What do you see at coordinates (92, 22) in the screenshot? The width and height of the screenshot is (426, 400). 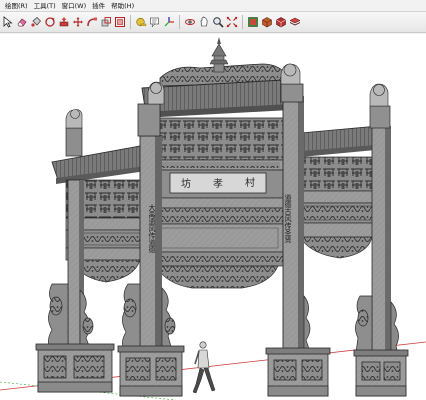 I see `follow-me-icon` at bounding box center [92, 22].